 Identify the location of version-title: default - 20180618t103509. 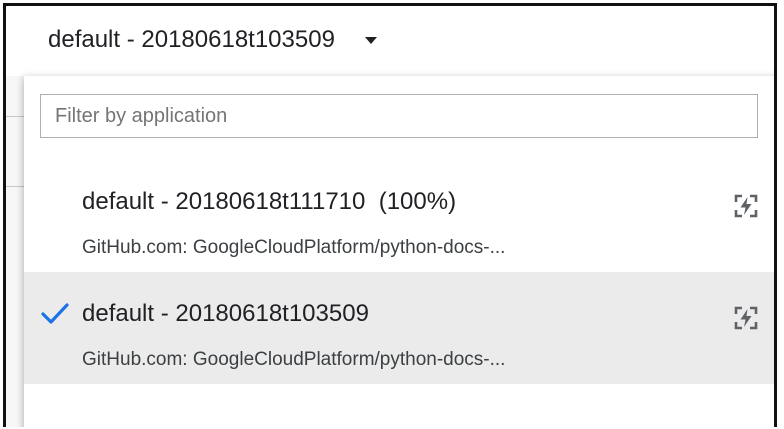
(225, 313).